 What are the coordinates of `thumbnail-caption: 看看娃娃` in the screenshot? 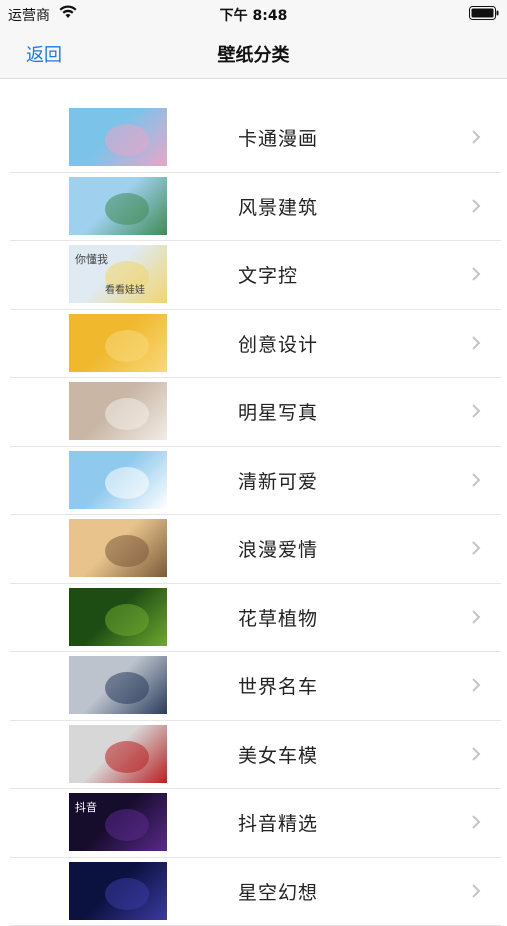 It's located at (125, 288).